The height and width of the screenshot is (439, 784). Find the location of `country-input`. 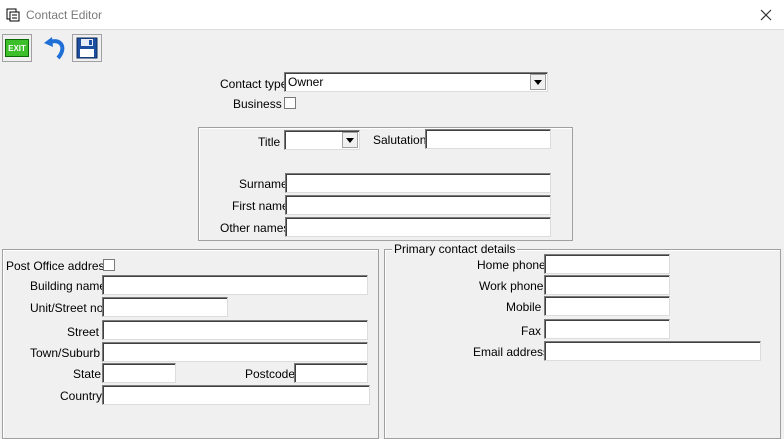

country-input is located at coordinates (236, 395).